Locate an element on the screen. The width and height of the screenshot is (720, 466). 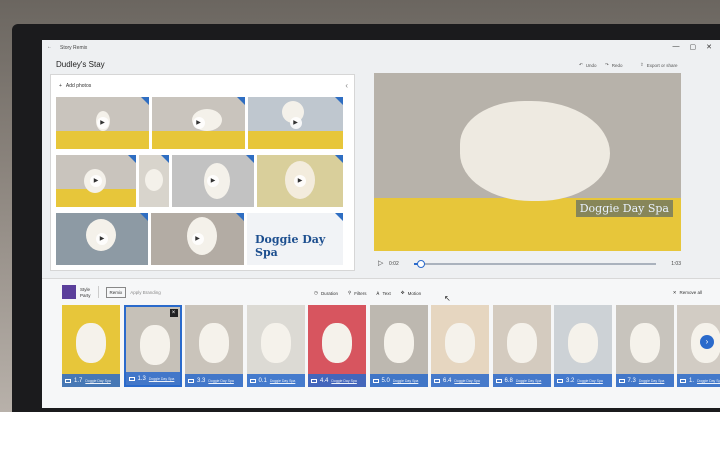
clip-caption: 1. Doggie Day Spa is located at coordinates (698, 380).